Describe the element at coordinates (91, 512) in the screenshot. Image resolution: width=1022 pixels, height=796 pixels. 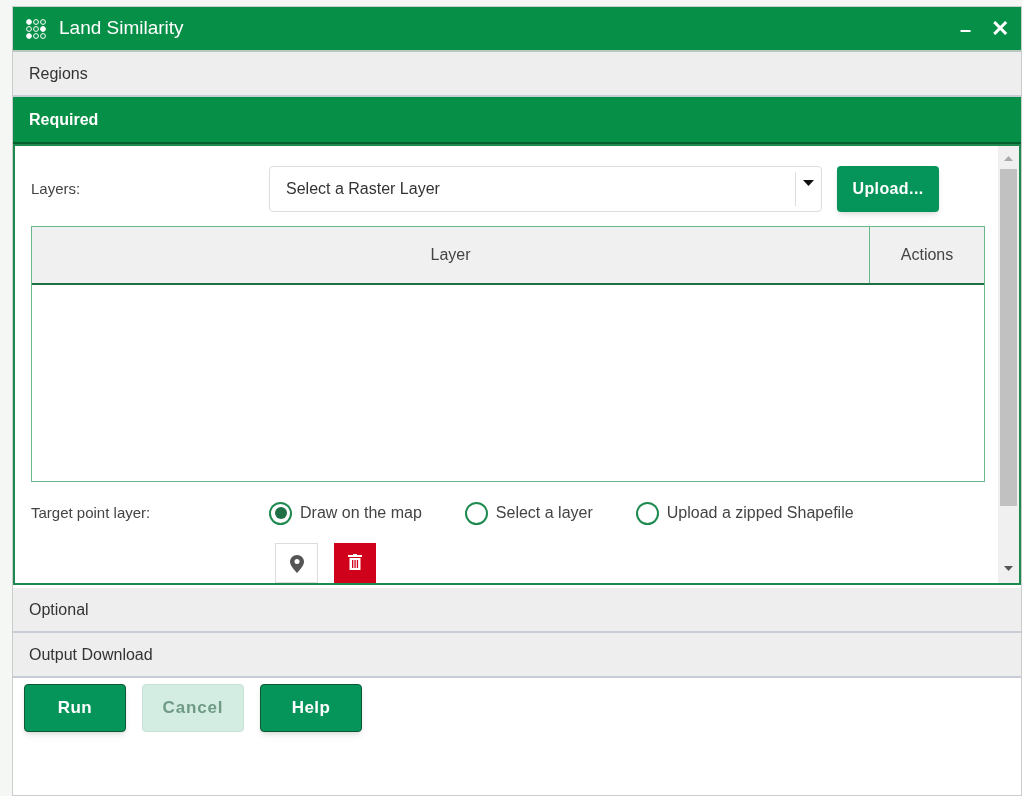
I see `field-label: Target point layer:` at that location.